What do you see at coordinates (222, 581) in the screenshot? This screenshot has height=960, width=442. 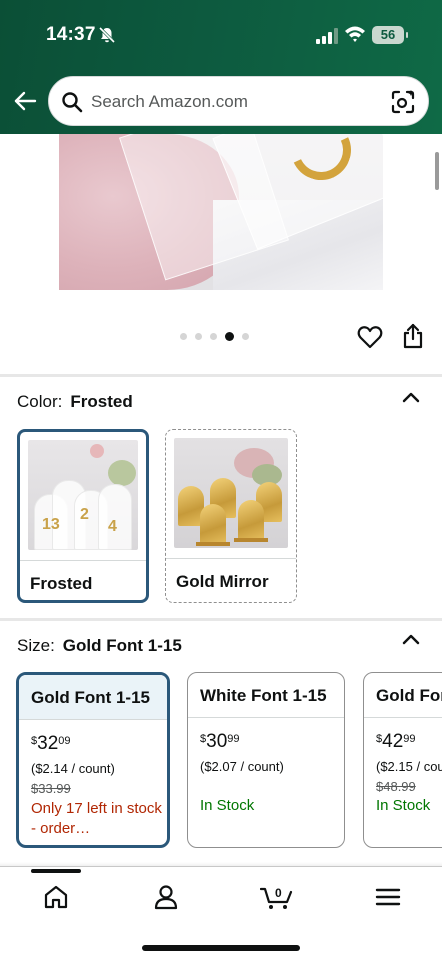 I see `color-option-name: Gold Mirror` at bounding box center [222, 581].